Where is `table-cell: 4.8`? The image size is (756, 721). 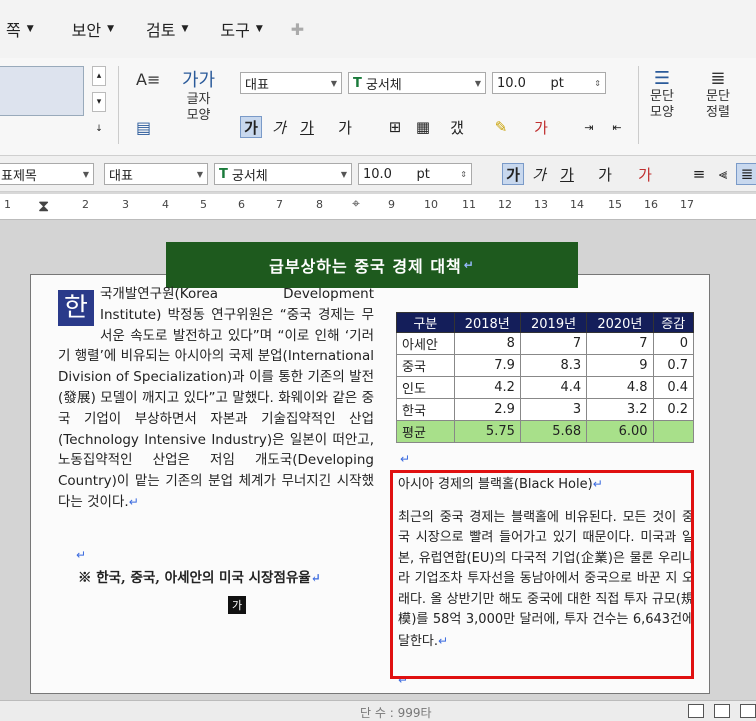
table-cell: 4.8 is located at coordinates (620, 387).